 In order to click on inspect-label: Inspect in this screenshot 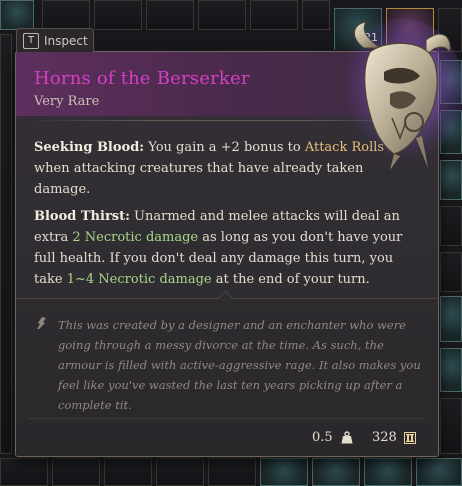, I will do `click(66, 40)`.